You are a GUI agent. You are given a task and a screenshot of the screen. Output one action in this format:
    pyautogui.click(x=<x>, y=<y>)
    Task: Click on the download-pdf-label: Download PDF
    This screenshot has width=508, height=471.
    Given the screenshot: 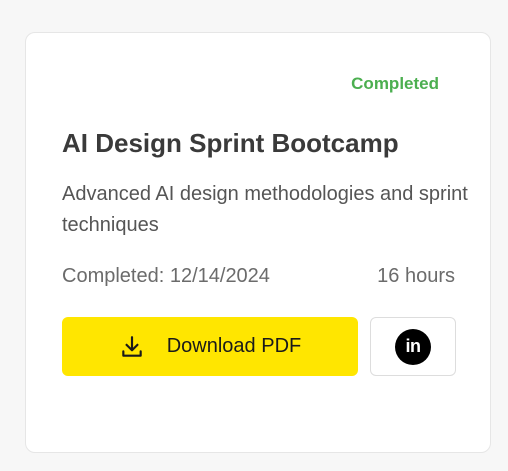 What is the action you would take?
    pyautogui.click(x=234, y=346)
    